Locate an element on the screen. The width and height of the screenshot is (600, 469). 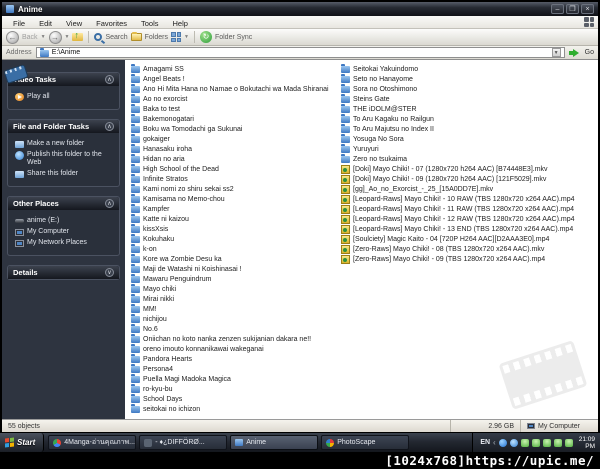
file-item: kissXsis is located at coordinates (234, 229).